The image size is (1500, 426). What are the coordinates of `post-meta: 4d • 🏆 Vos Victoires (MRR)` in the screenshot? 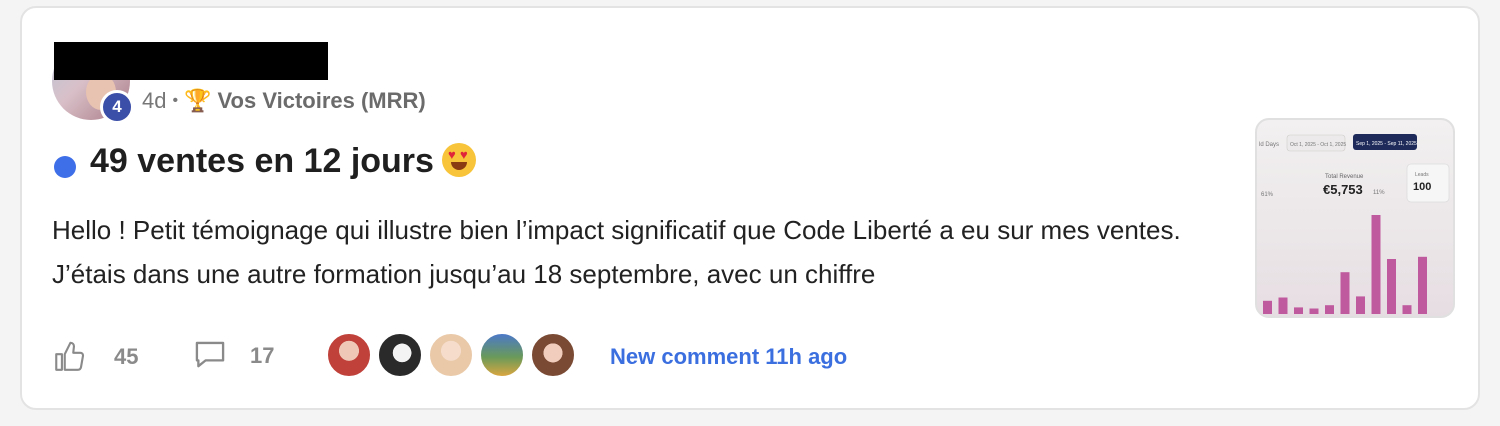 It's located at (284, 101).